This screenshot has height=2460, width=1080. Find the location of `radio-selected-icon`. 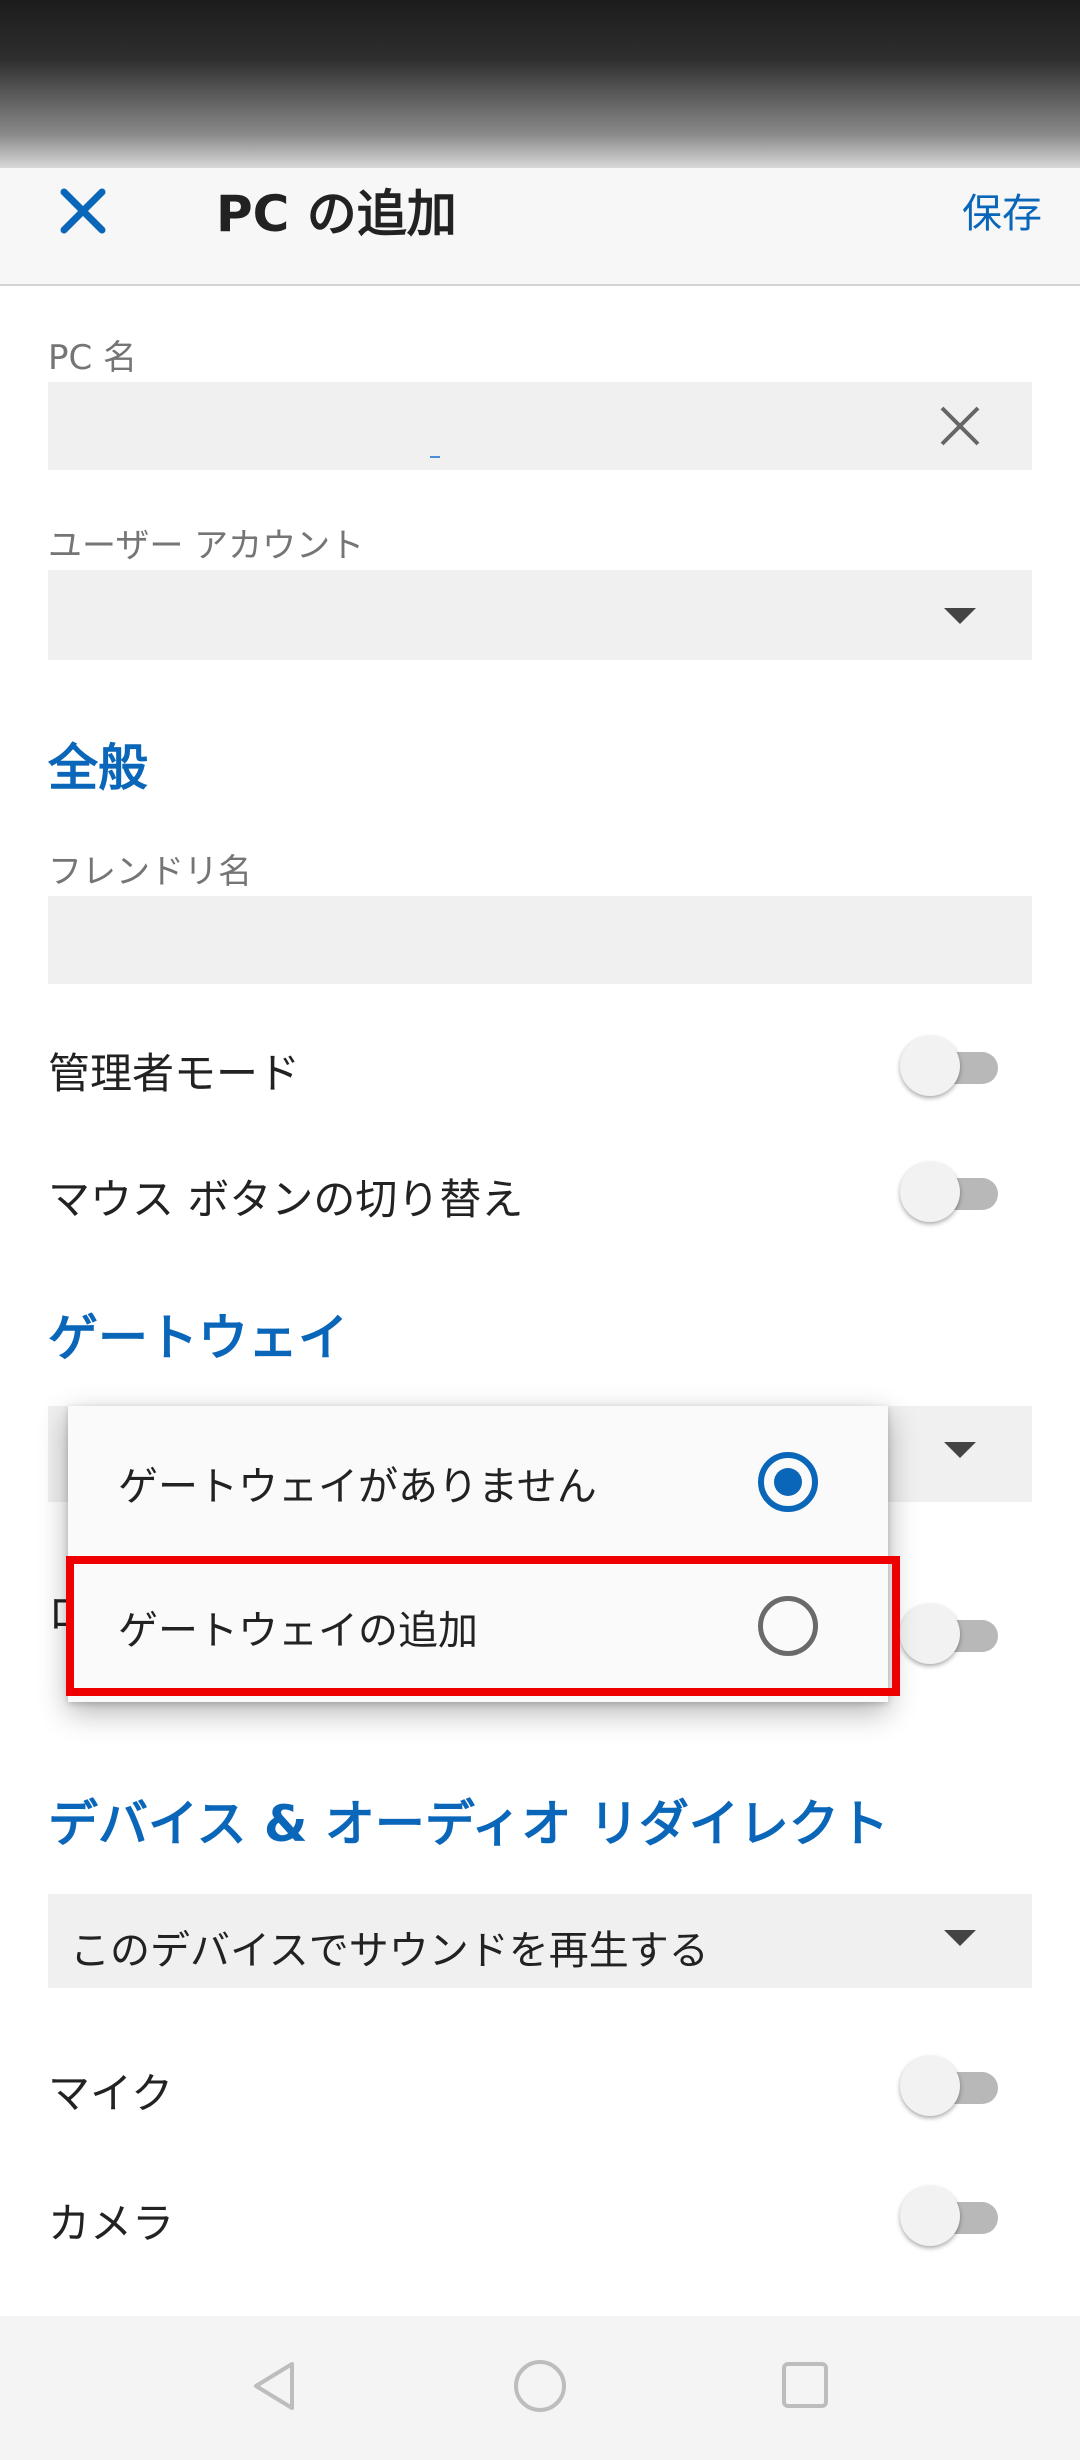

radio-selected-icon is located at coordinates (788, 1482).